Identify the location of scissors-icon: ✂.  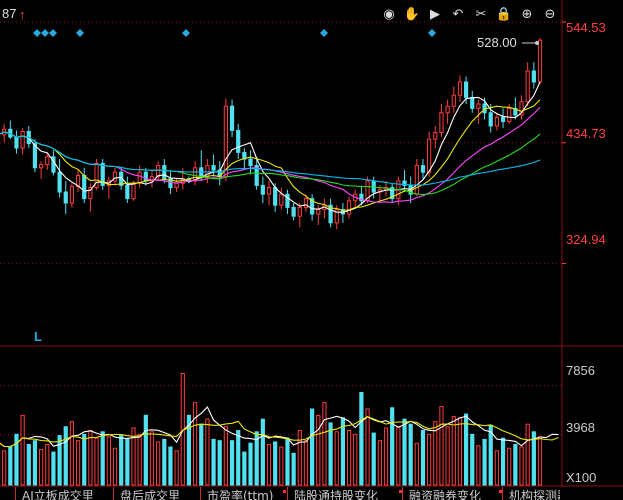
(481, 15).